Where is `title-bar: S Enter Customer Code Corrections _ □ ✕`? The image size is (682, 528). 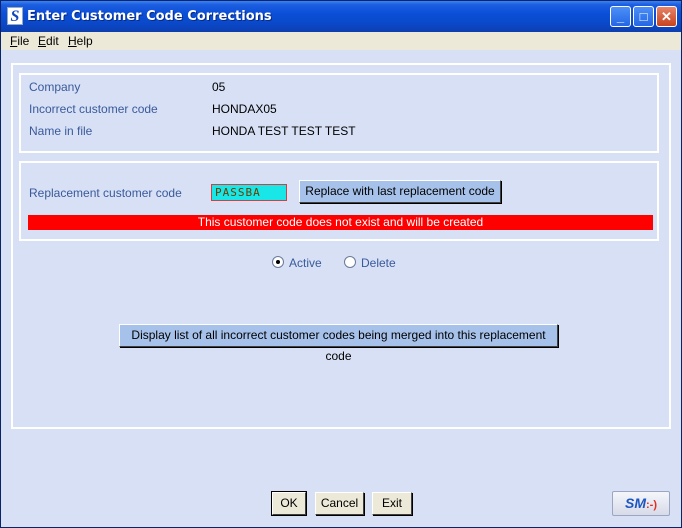 title-bar: S Enter Customer Code Corrections _ □ ✕ is located at coordinates (341, 16).